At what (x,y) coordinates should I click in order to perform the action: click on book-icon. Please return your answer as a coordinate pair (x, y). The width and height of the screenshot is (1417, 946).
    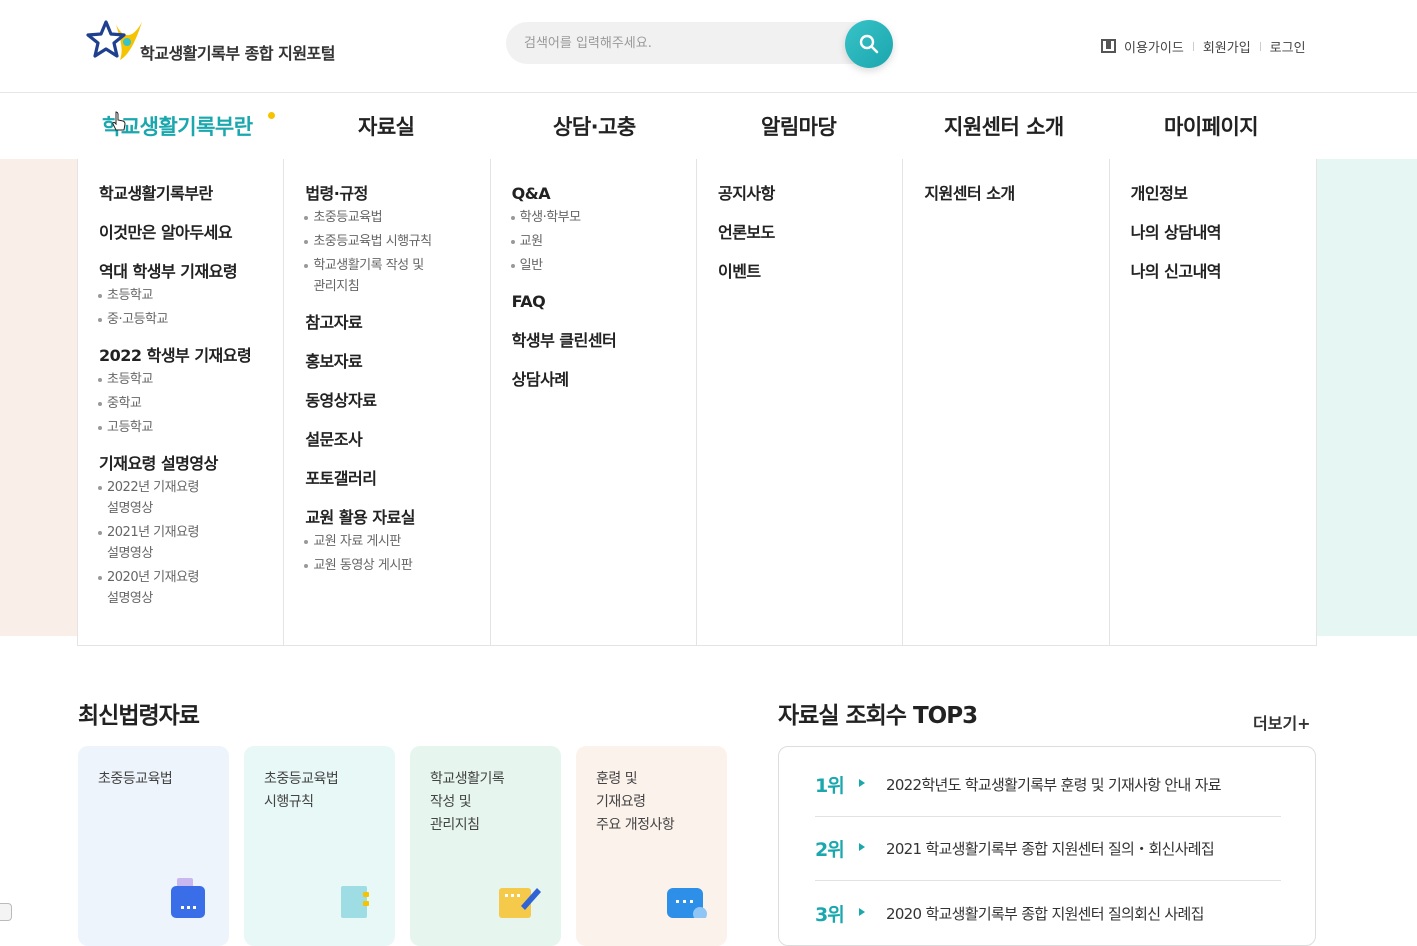
    Looking at the image, I should click on (188, 898).